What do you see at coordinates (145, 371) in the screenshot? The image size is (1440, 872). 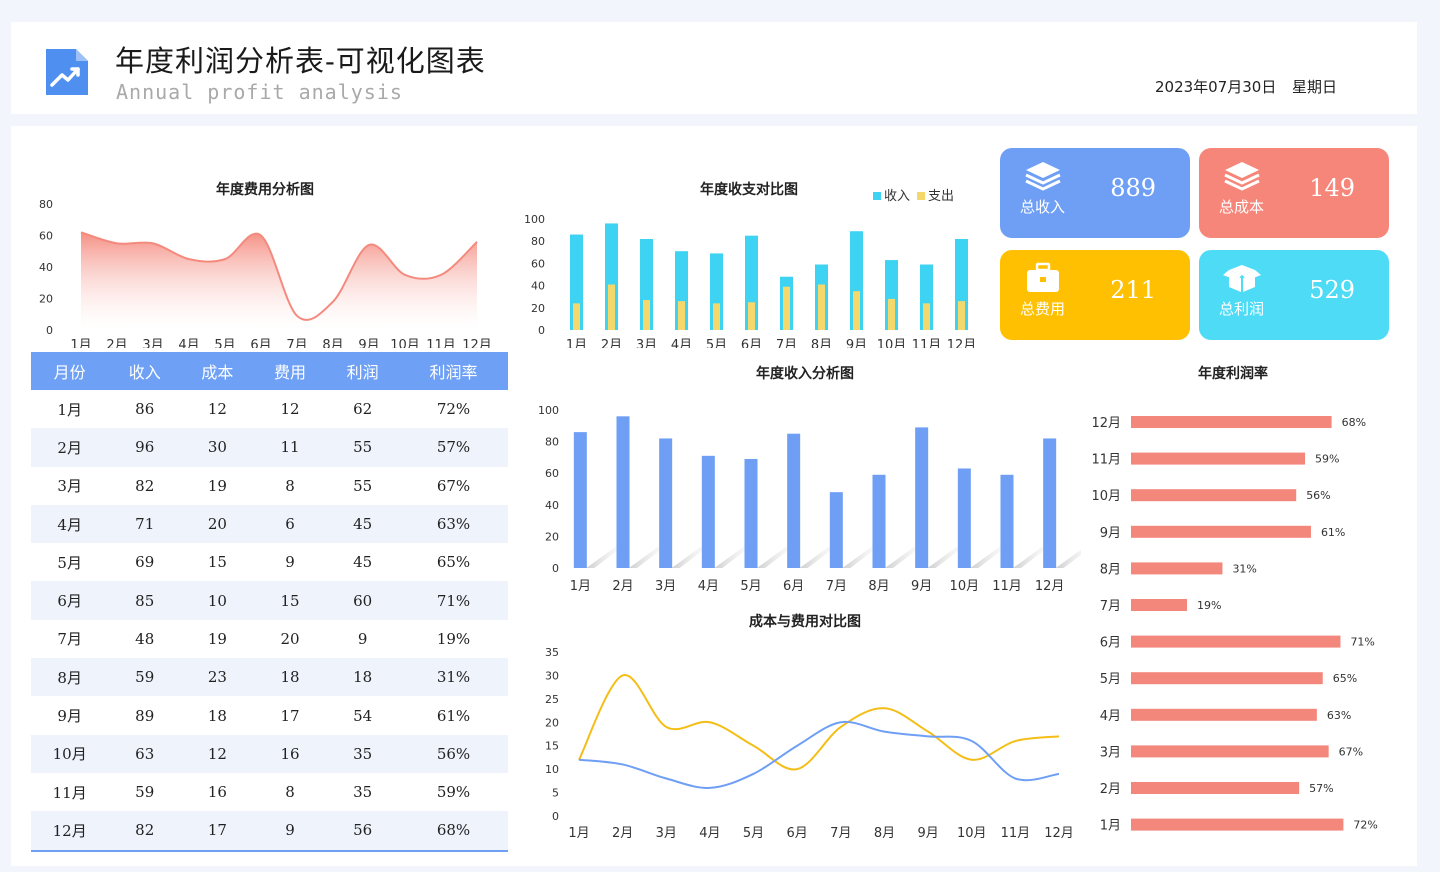 I see `column-header-income: 收入` at bounding box center [145, 371].